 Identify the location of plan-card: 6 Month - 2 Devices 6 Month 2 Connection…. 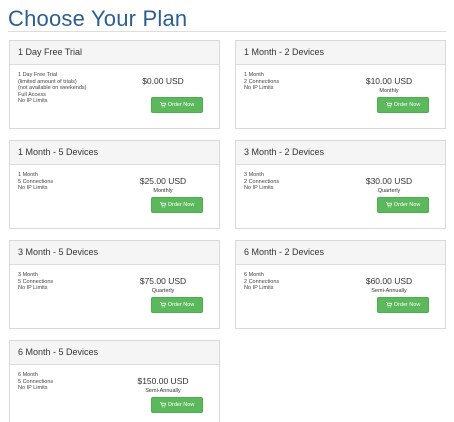
(340, 284).